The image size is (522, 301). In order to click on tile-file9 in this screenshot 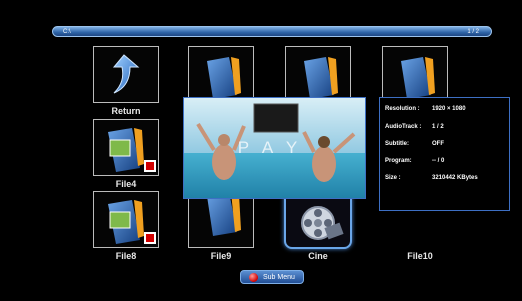, I will do `click(221, 219)`.